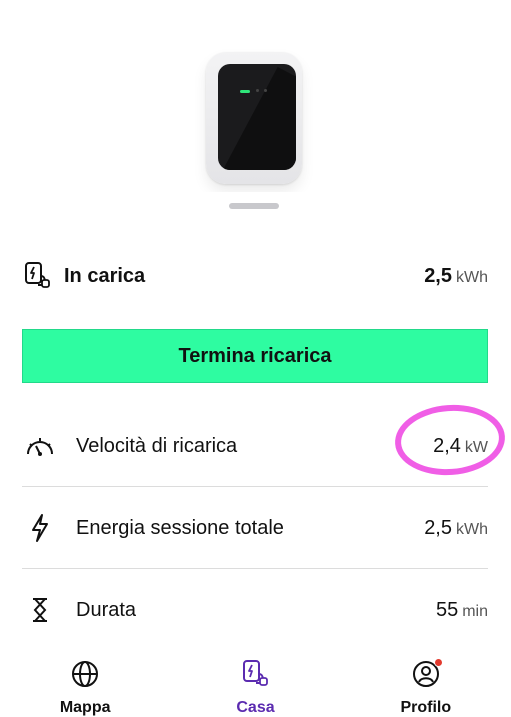  What do you see at coordinates (475, 611) in the screenshot?
I see `stat-unit: min` at bounding box center [475, 611].